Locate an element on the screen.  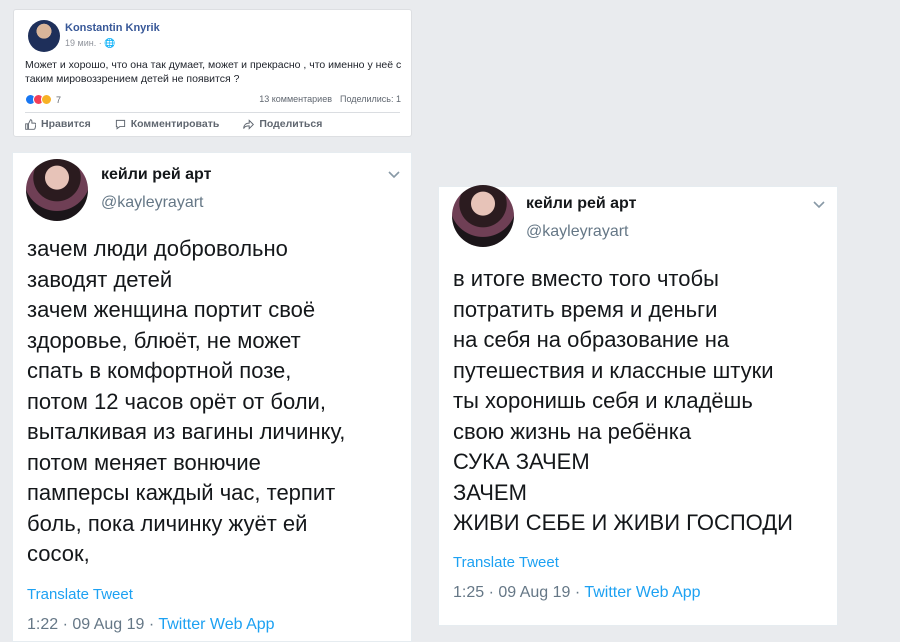
shares-count-link: Поделились: 1 is located at coordinates (370, 99).